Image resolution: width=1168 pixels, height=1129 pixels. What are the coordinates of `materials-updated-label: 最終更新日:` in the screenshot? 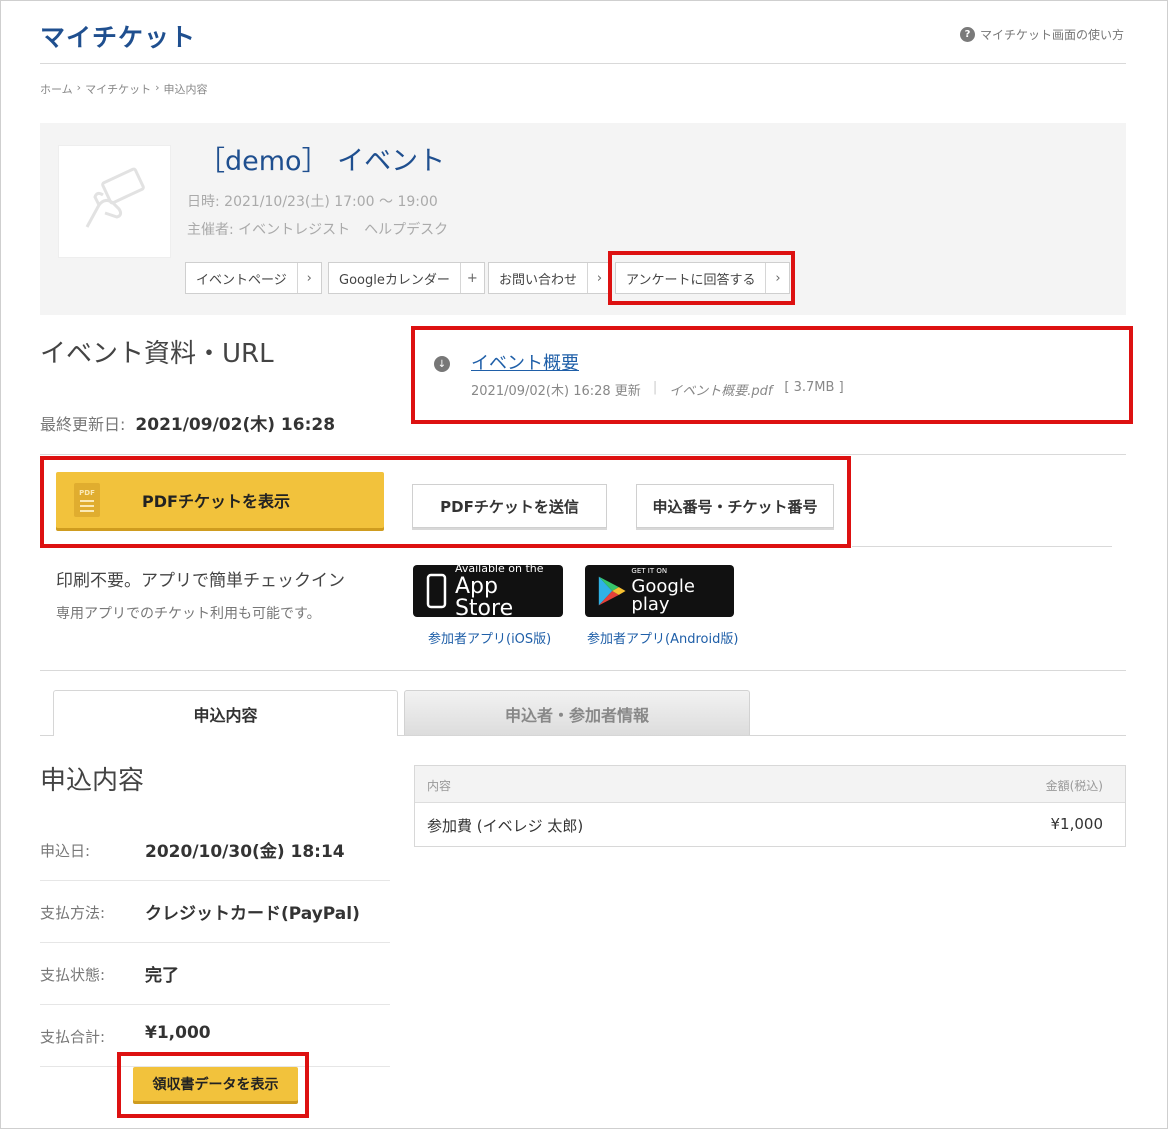 It's located at (83, 424).